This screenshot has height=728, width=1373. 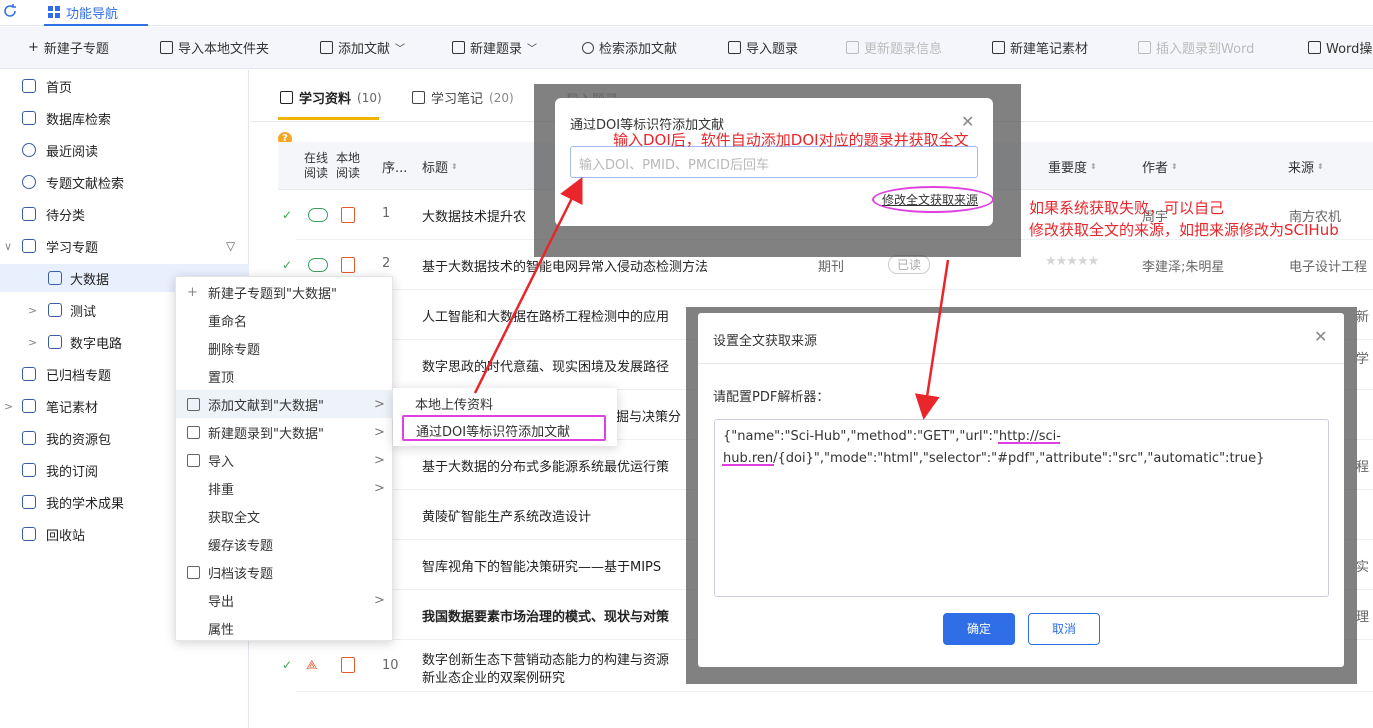 What do you see at coordinates (711, 298) in the screenshot?
I see `annotation-arrows` at bounding box center [711, 298].